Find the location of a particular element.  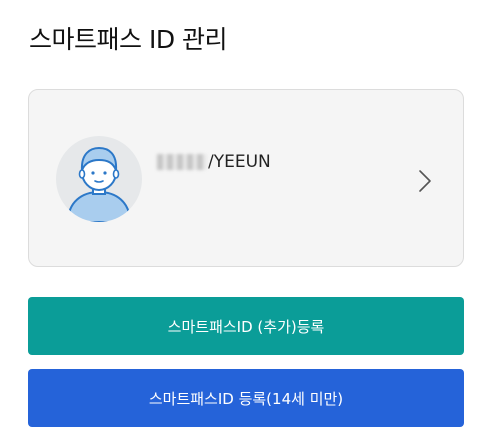

add-smartpass-id-button: 스마트패스ID (추가)등록 is located at coordinates (246, 326).